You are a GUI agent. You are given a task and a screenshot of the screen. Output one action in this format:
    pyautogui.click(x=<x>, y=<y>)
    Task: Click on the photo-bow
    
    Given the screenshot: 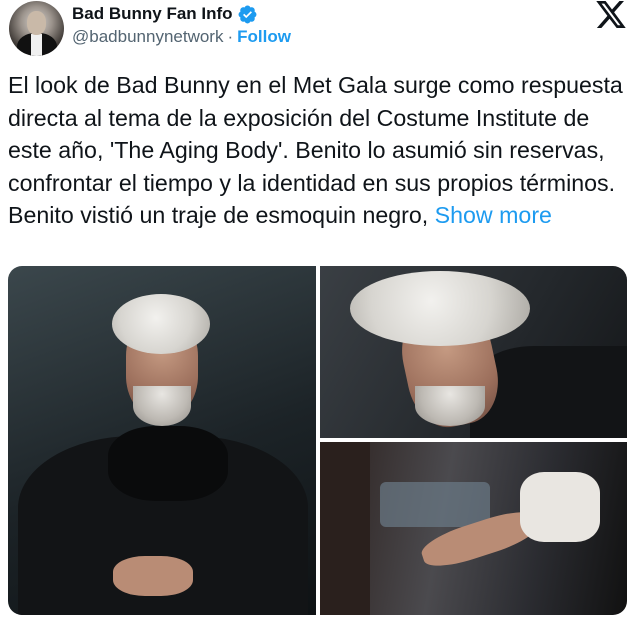 What is the action you would take?
    pyautogui.click(x=168, y=463)
    